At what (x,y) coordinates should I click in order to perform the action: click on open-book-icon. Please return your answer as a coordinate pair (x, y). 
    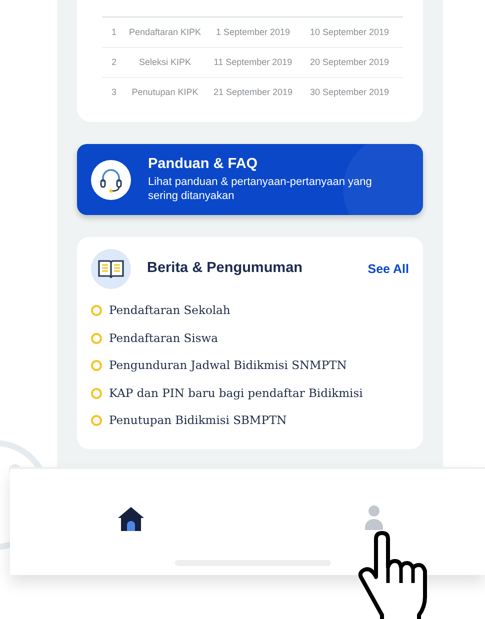
    Looking at the image, I should click on (111, 269).